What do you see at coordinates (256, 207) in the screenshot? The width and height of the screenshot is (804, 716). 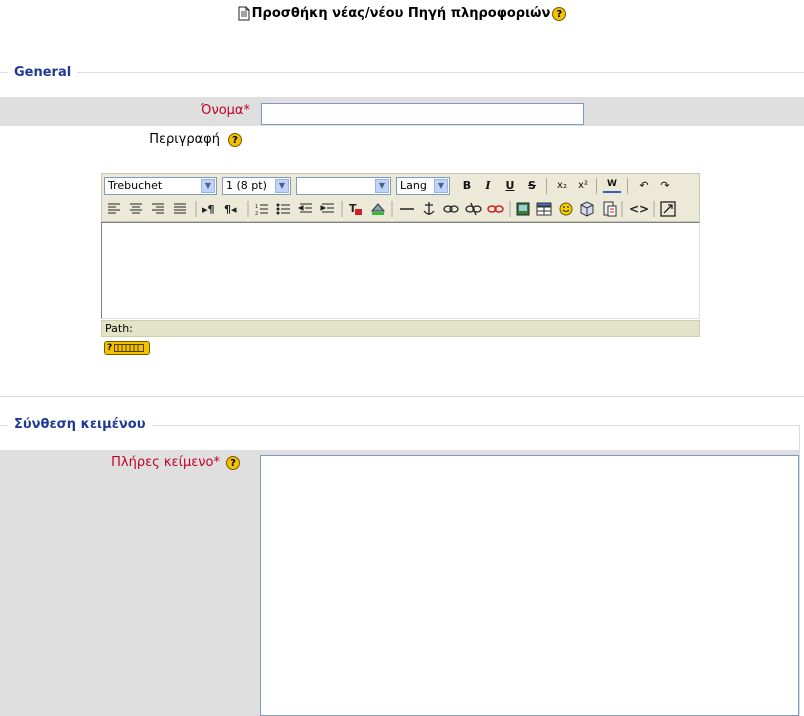 I see `svg-text: 1` at bounding box center [256, 207].